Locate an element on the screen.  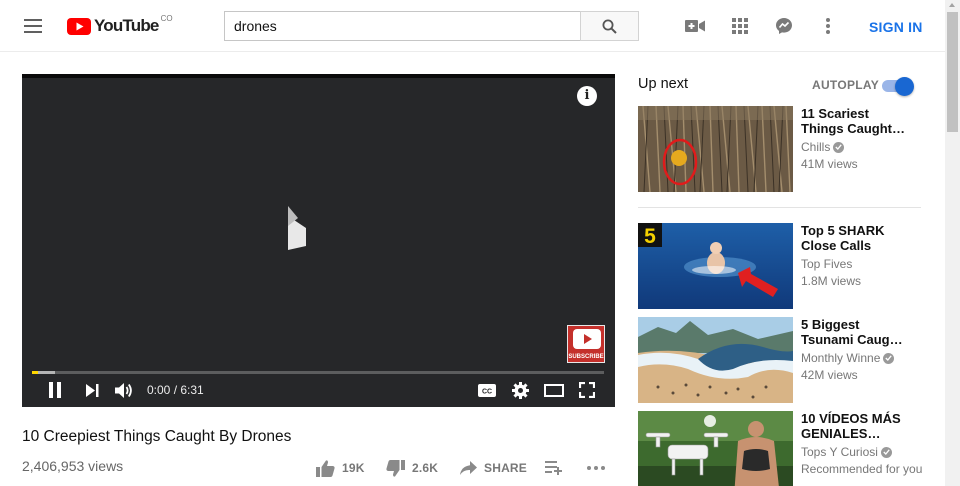
youtube-logo: YouTube CO is located at coordinates (120, 25).